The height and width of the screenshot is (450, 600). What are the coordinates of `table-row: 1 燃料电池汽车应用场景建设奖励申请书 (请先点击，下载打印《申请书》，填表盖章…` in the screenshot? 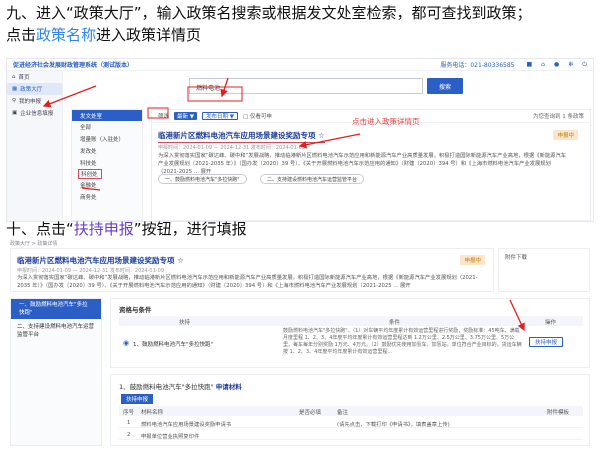 It's located at (351, 423).